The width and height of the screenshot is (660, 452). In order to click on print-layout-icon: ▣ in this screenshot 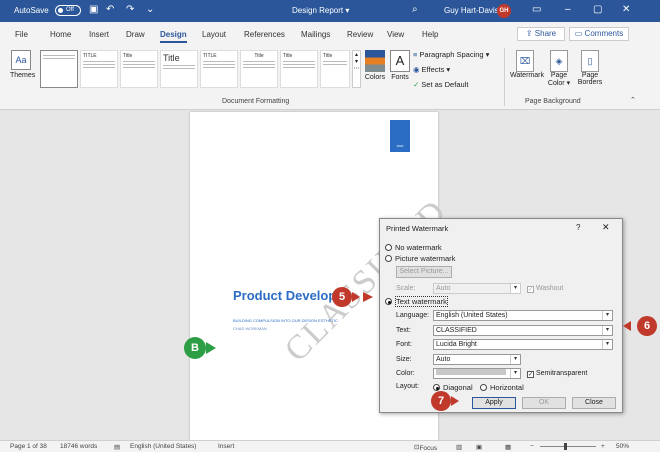, I will do `click(479, 447)`.